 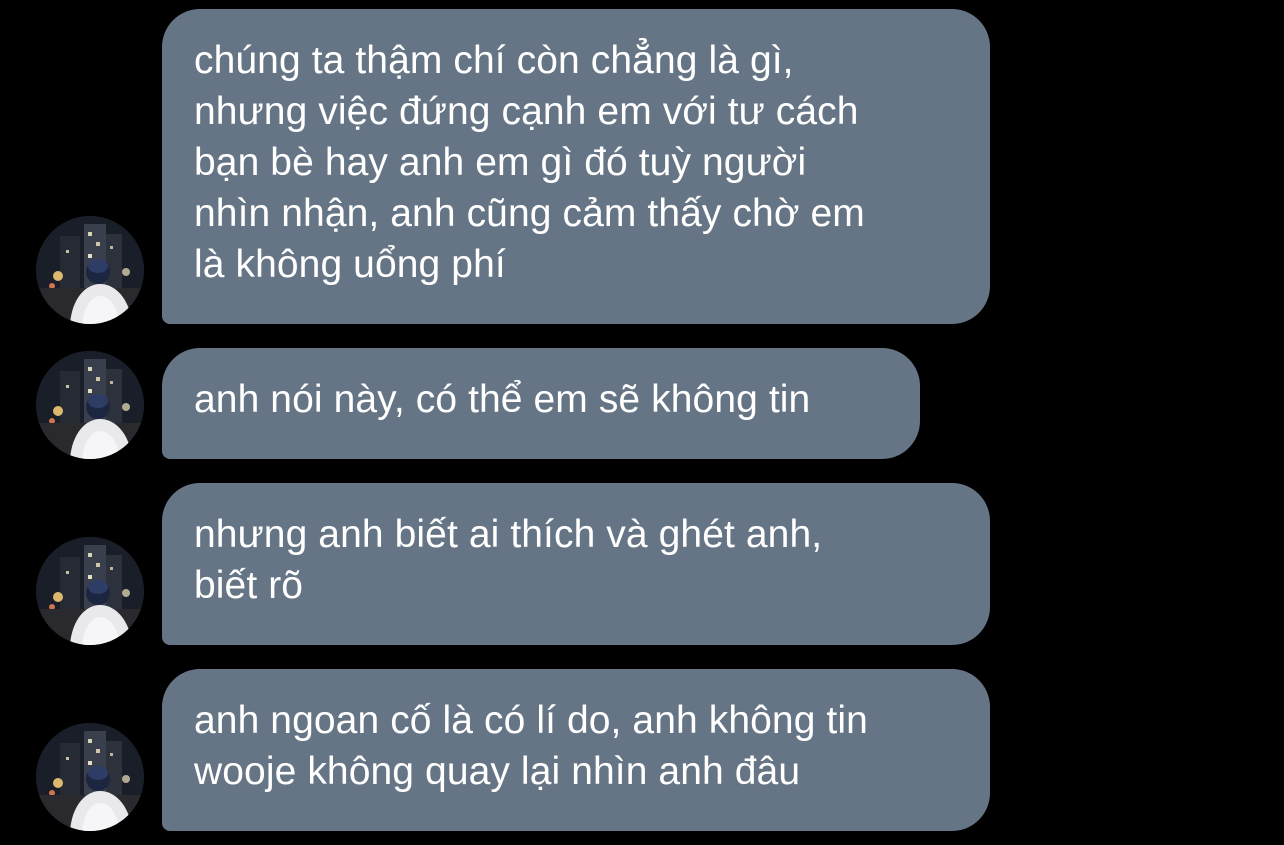 What do you see at coordinates (529, 213) in the screenshot?
I see `message-text-line: nhìn nhận, anh cũng cảm thấy chờ em` at bounding box center [529, 213].